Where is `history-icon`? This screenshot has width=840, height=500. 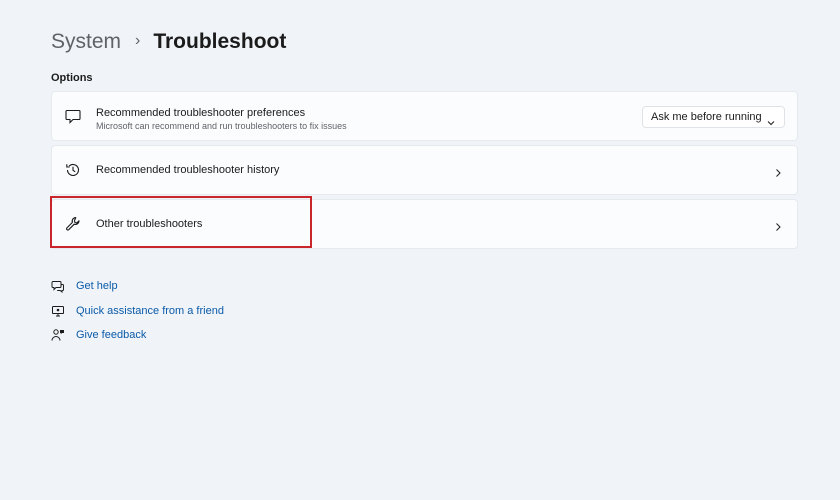
history-icon is located at coordinates (73, 170).